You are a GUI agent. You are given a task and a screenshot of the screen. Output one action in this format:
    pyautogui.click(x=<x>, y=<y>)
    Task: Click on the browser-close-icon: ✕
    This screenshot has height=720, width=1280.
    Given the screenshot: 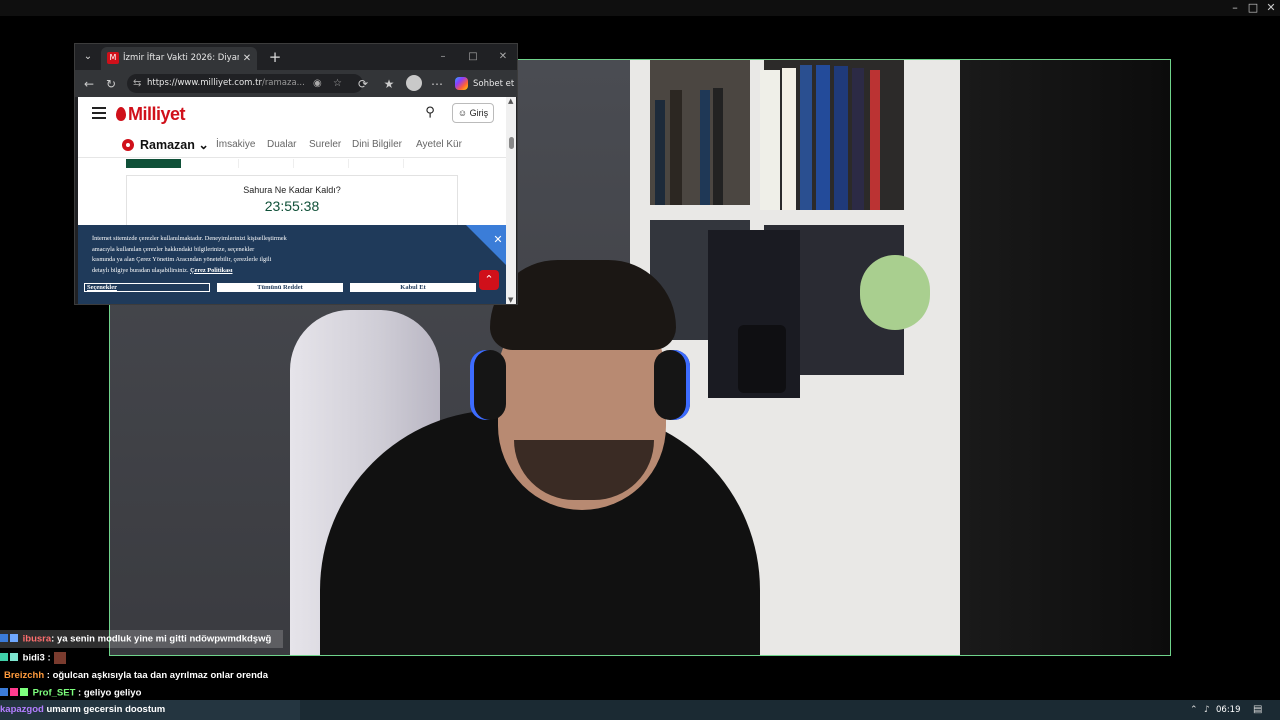 What is the action you would take?
    pyautogui.click(x=503, y=57)
    